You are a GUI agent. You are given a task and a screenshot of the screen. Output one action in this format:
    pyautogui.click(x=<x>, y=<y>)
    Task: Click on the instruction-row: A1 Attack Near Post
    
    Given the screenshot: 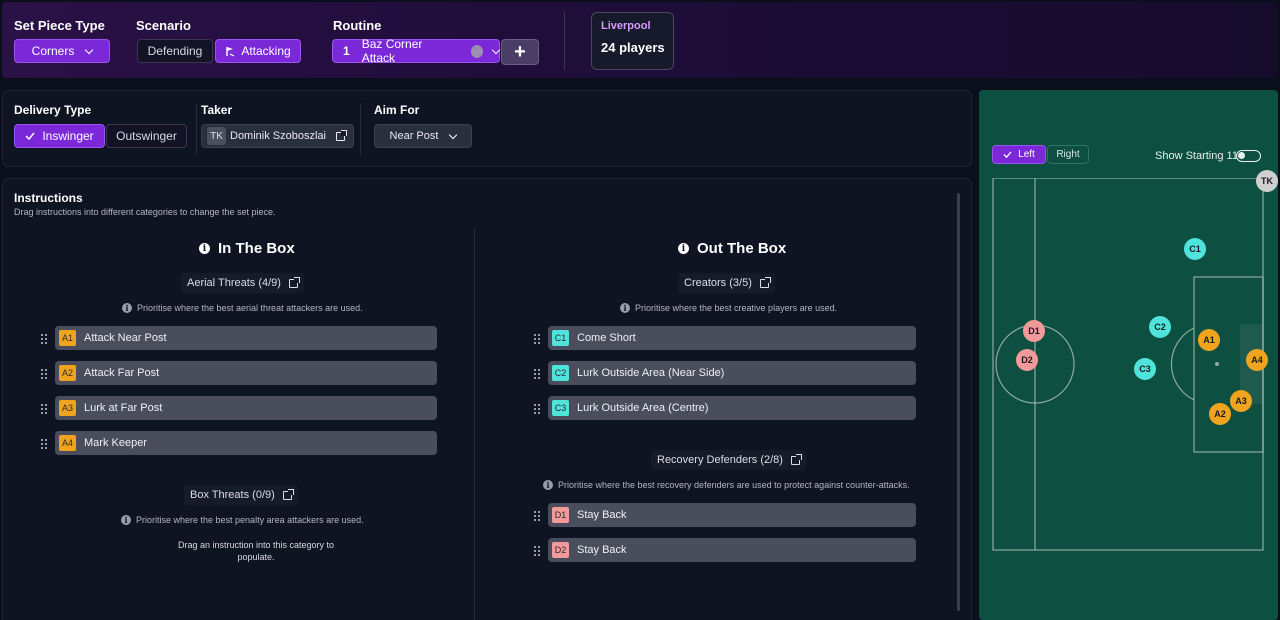 What is the action you would take?
    pyautogui.click(x=246, y=338)
    